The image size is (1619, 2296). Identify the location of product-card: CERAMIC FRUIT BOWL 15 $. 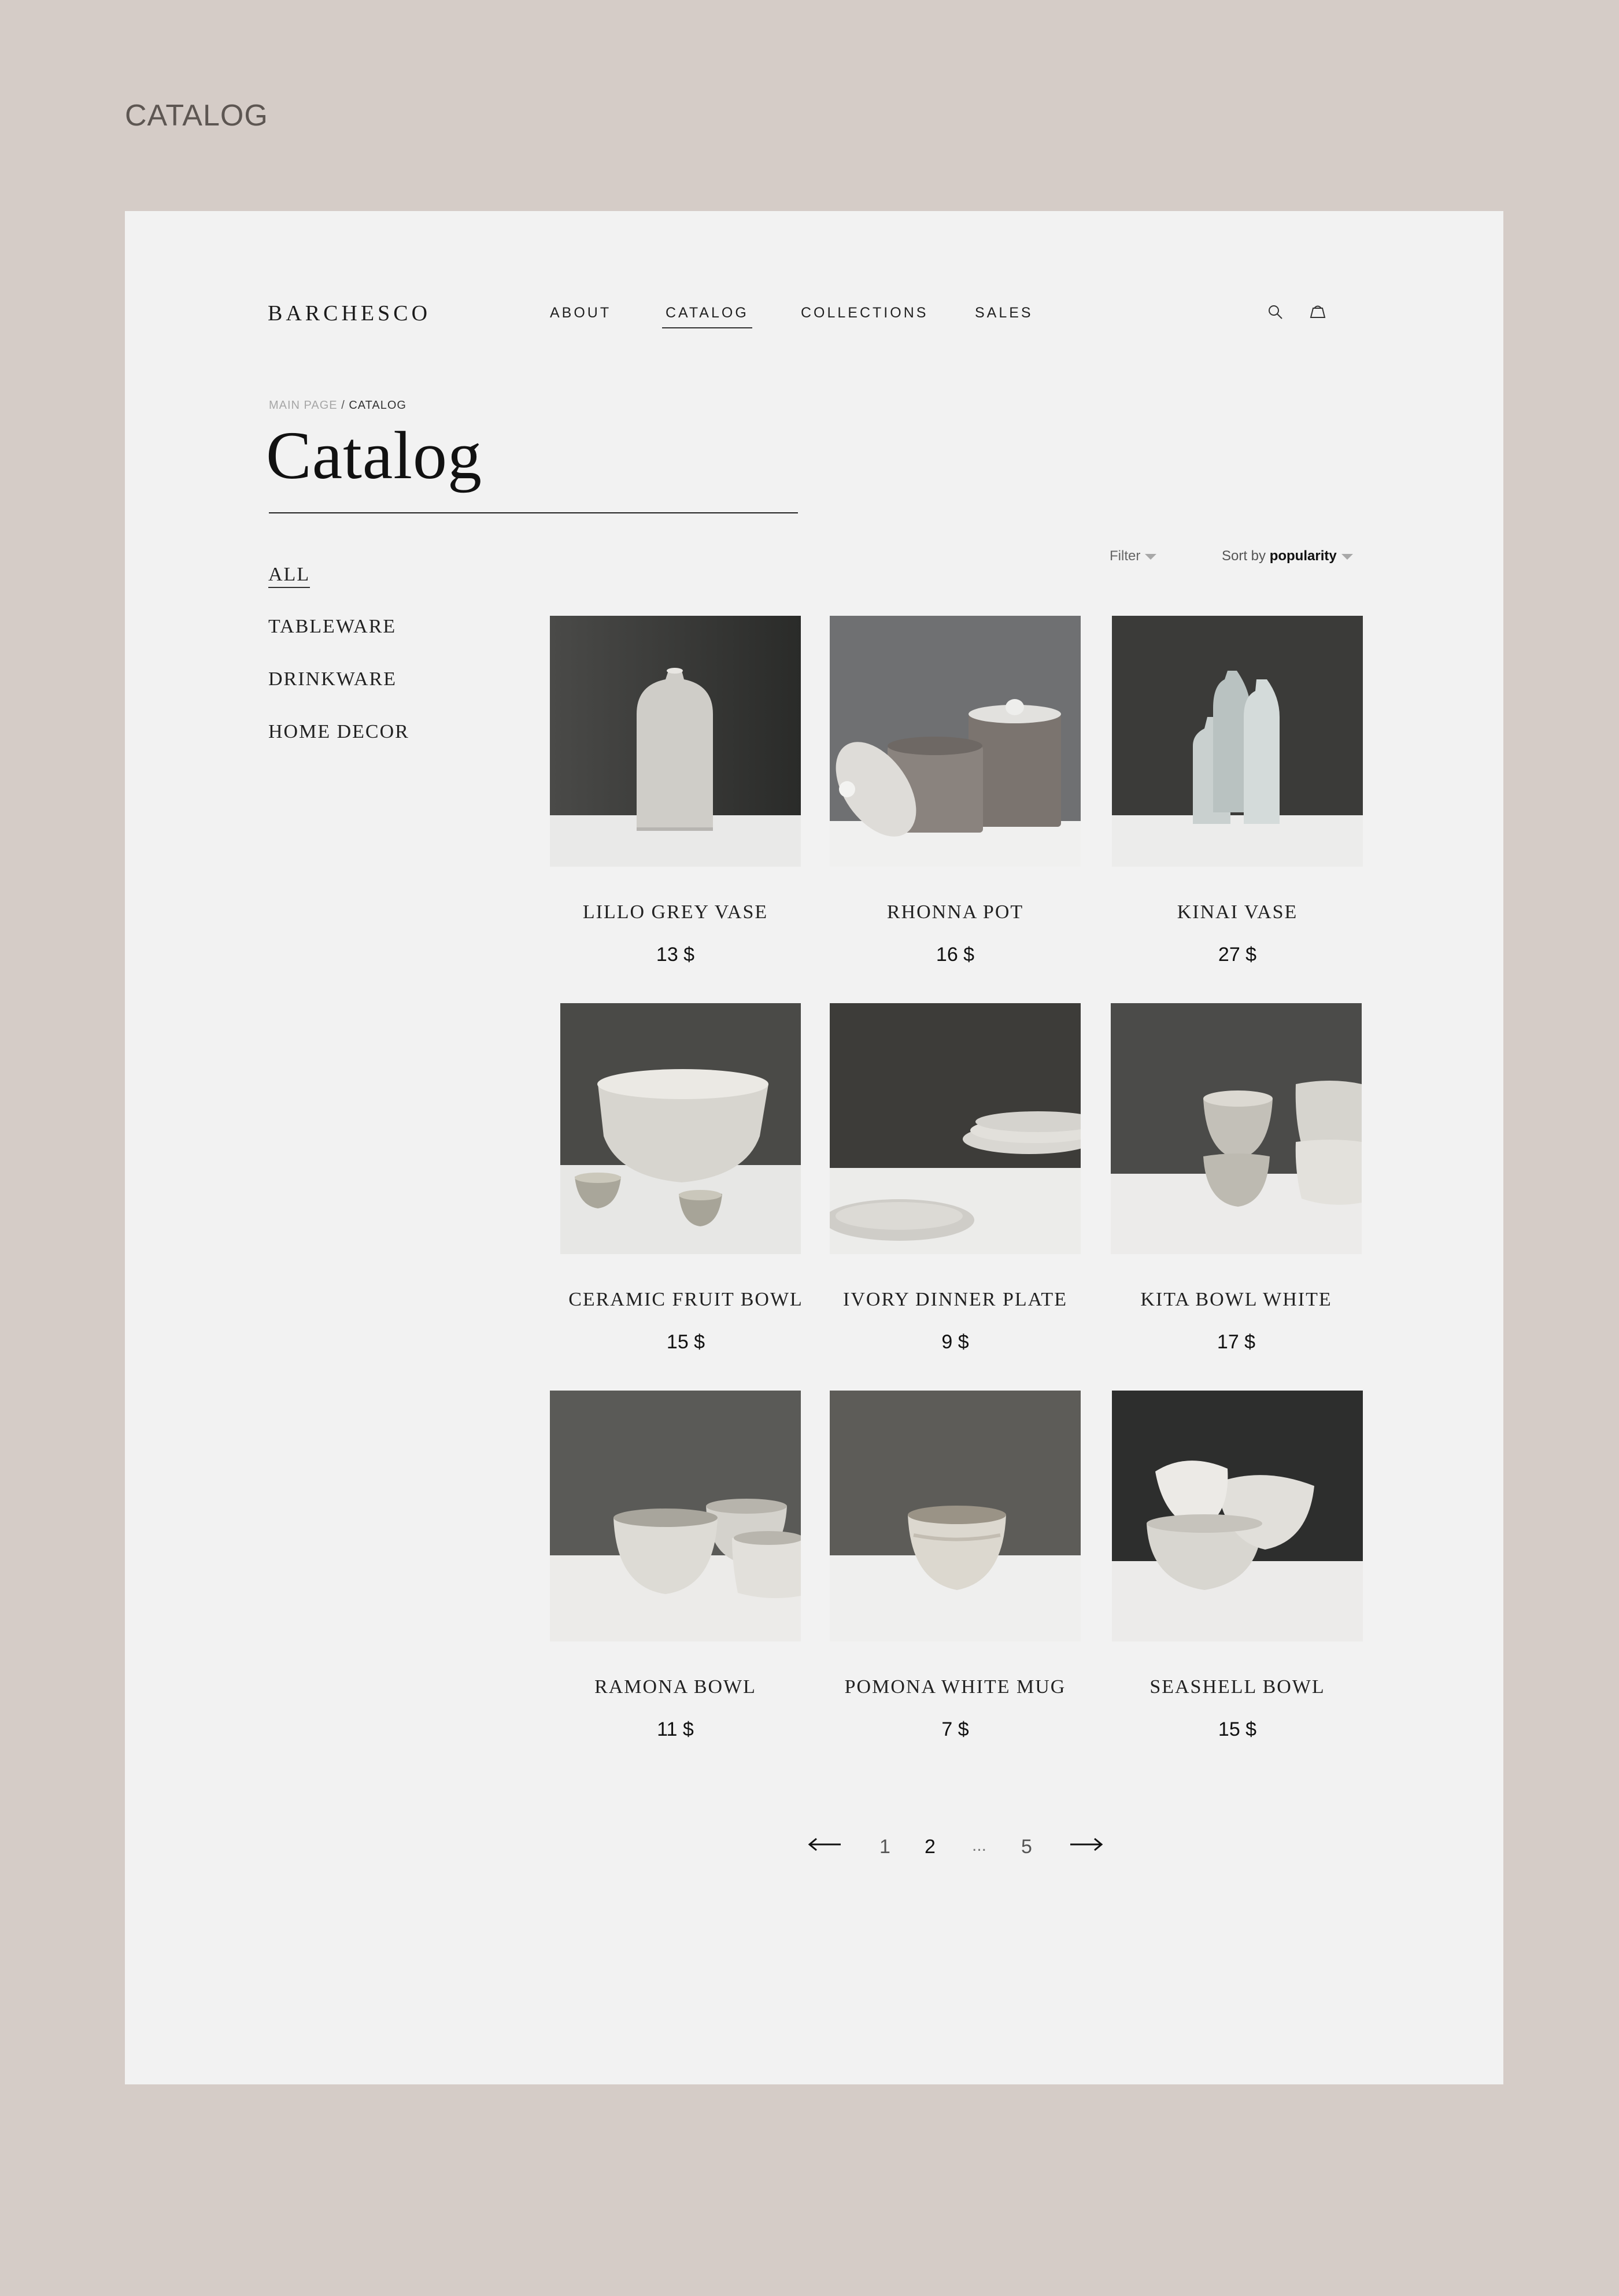
(685, 1178).